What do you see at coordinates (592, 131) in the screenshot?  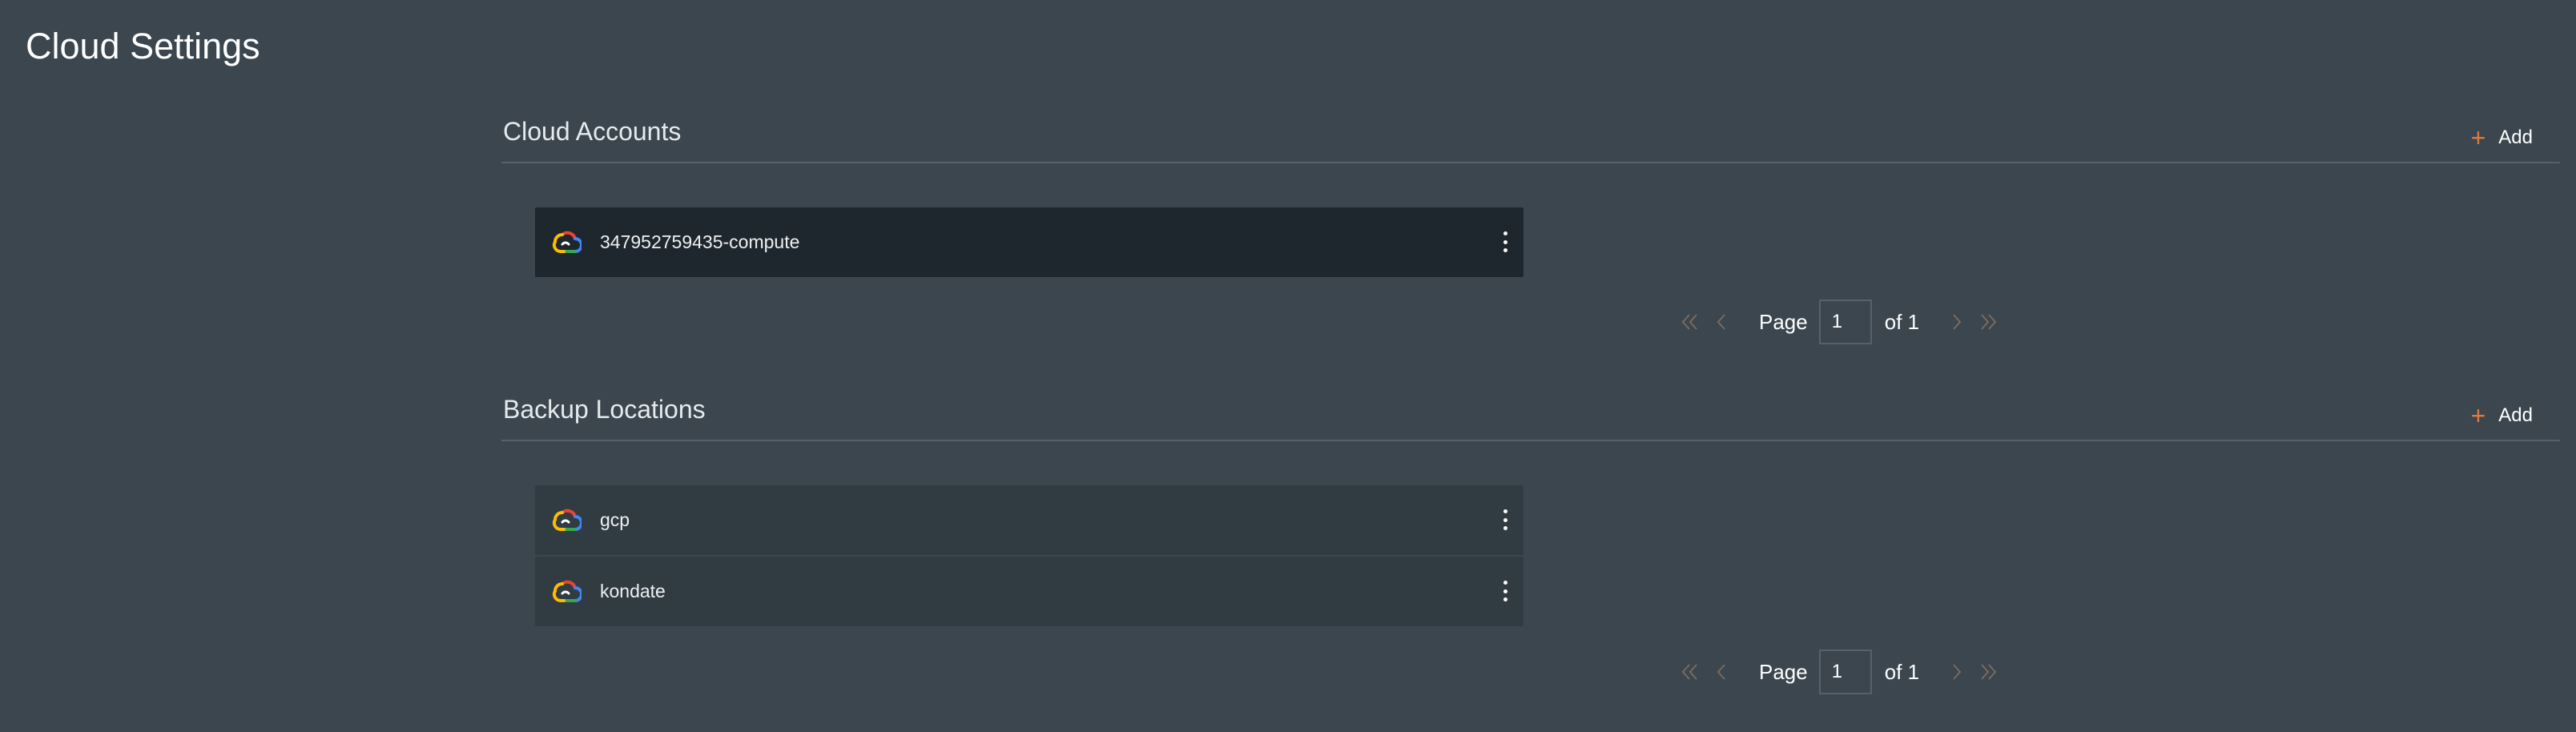 I see `cloud-accounts-title: Cloud Accounts` at bounding box center [592, 131].